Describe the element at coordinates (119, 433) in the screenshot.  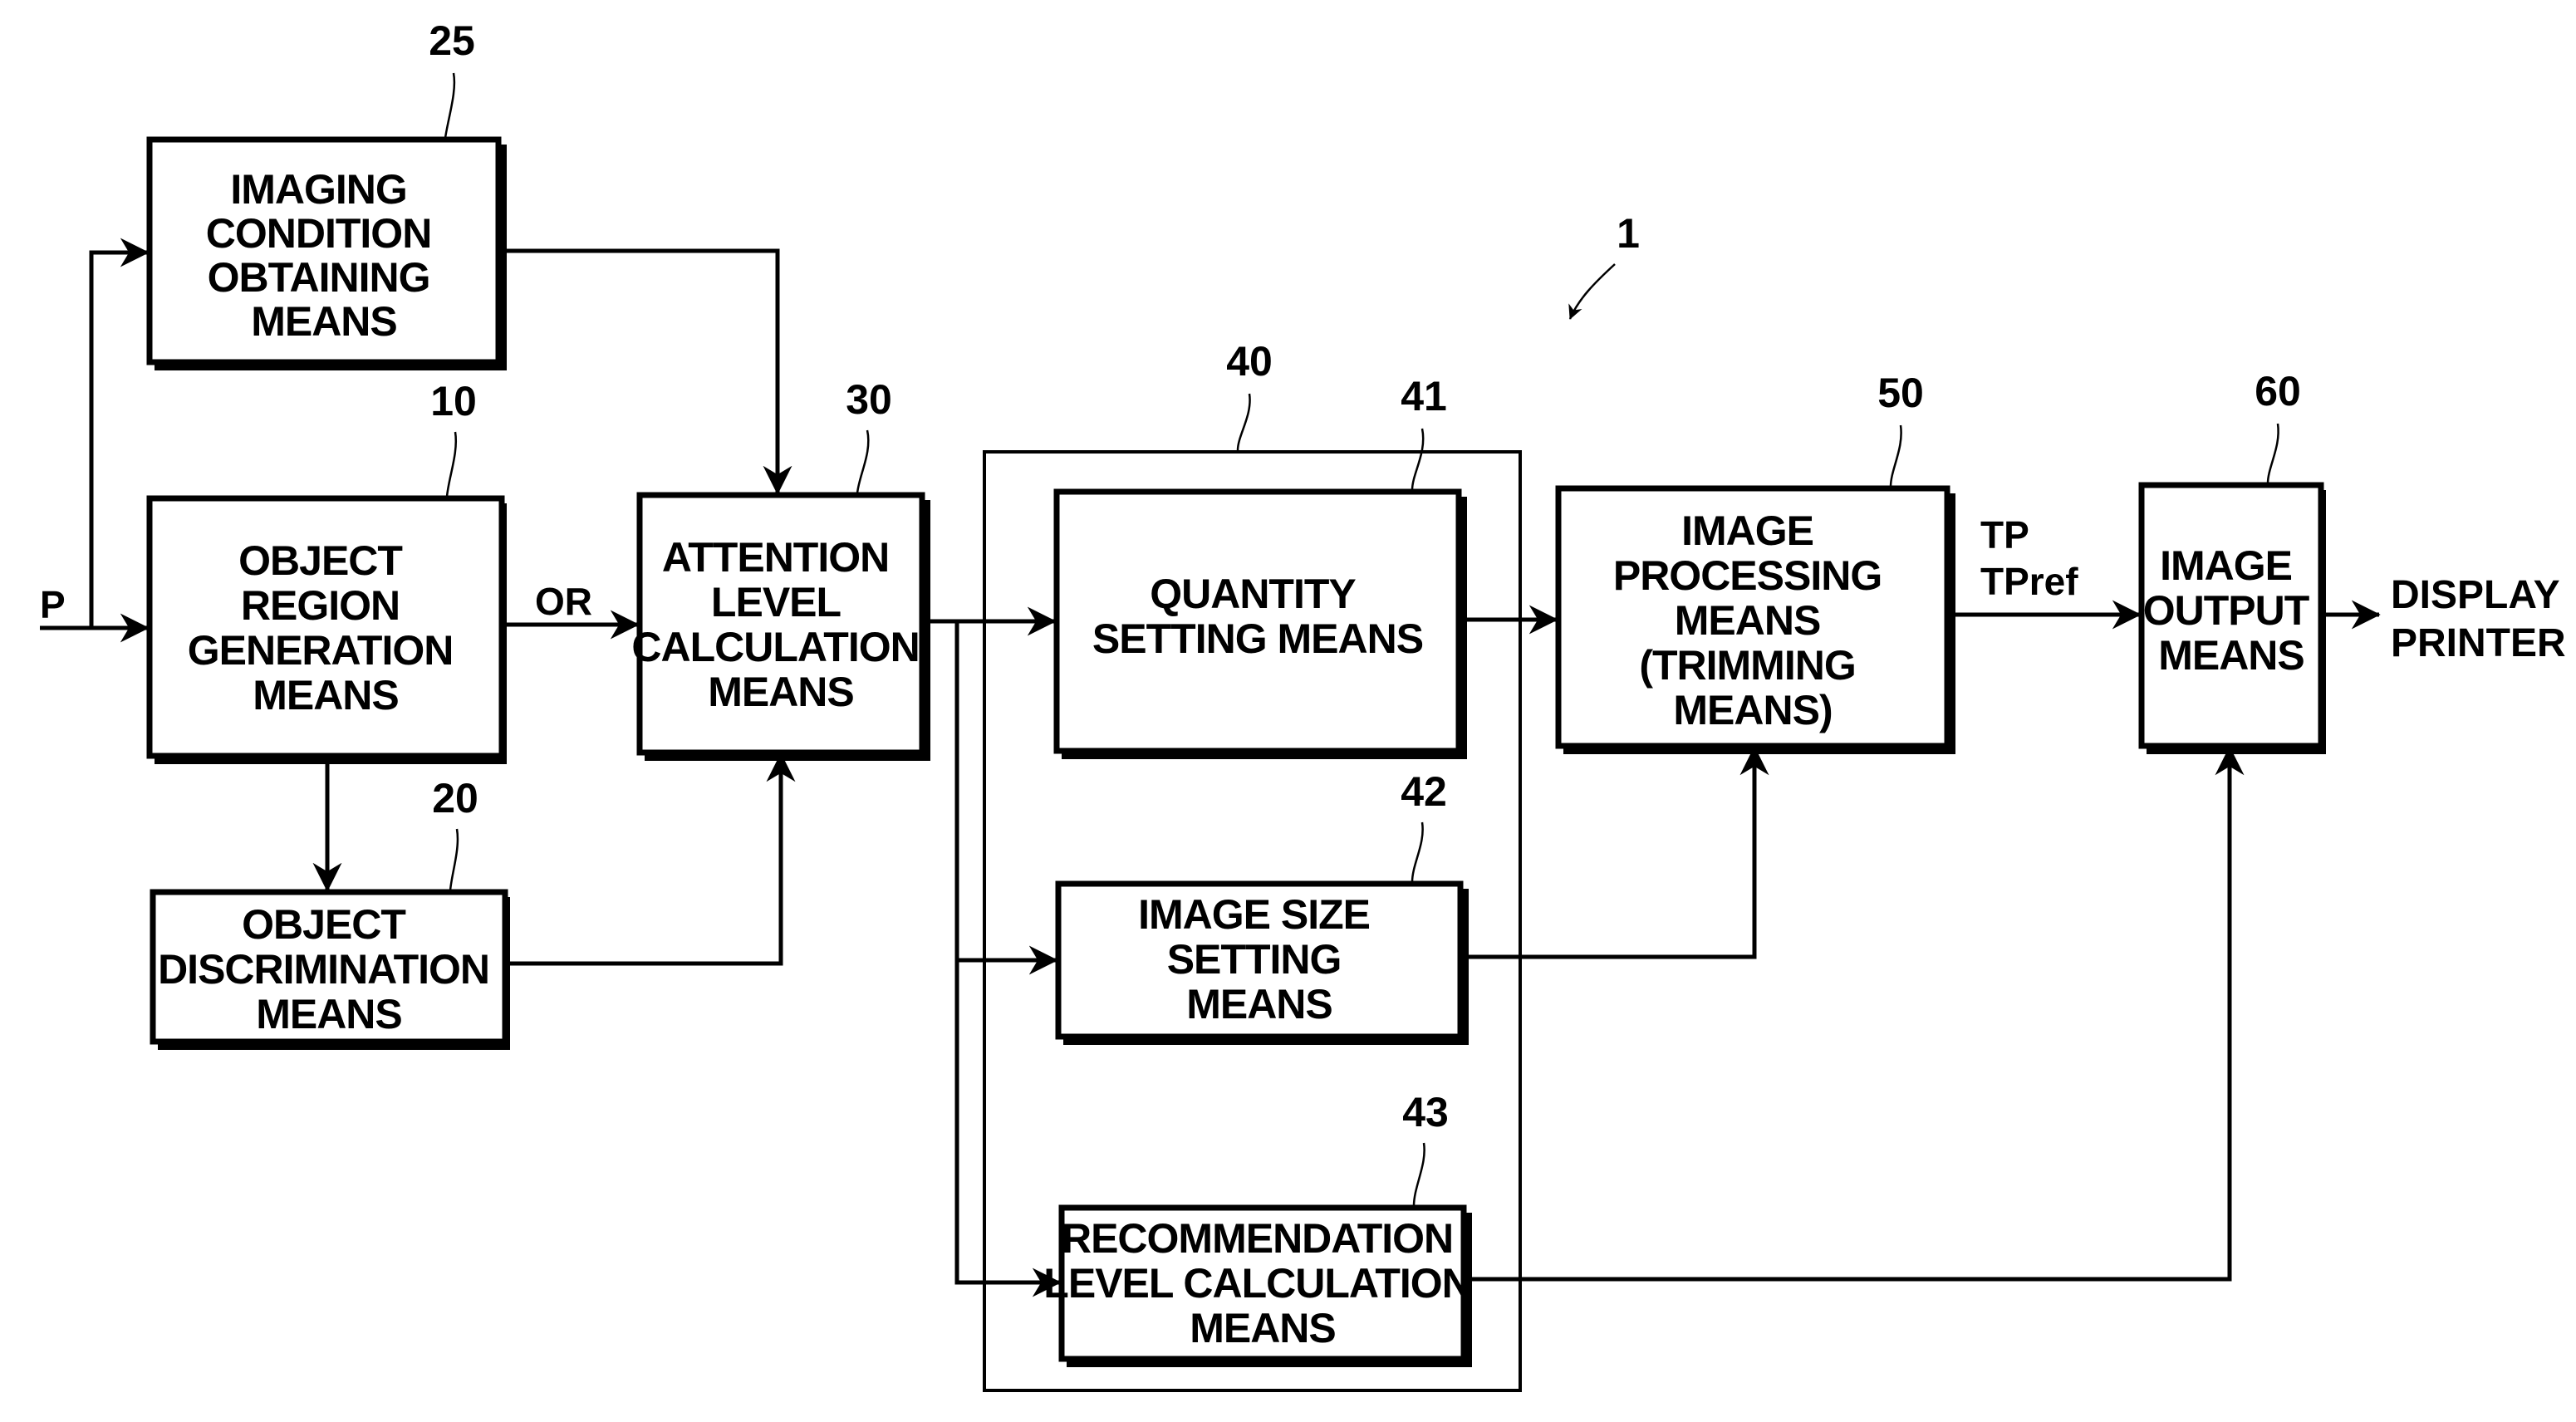
I see `wire-p-to-imaging-condition` at that location.